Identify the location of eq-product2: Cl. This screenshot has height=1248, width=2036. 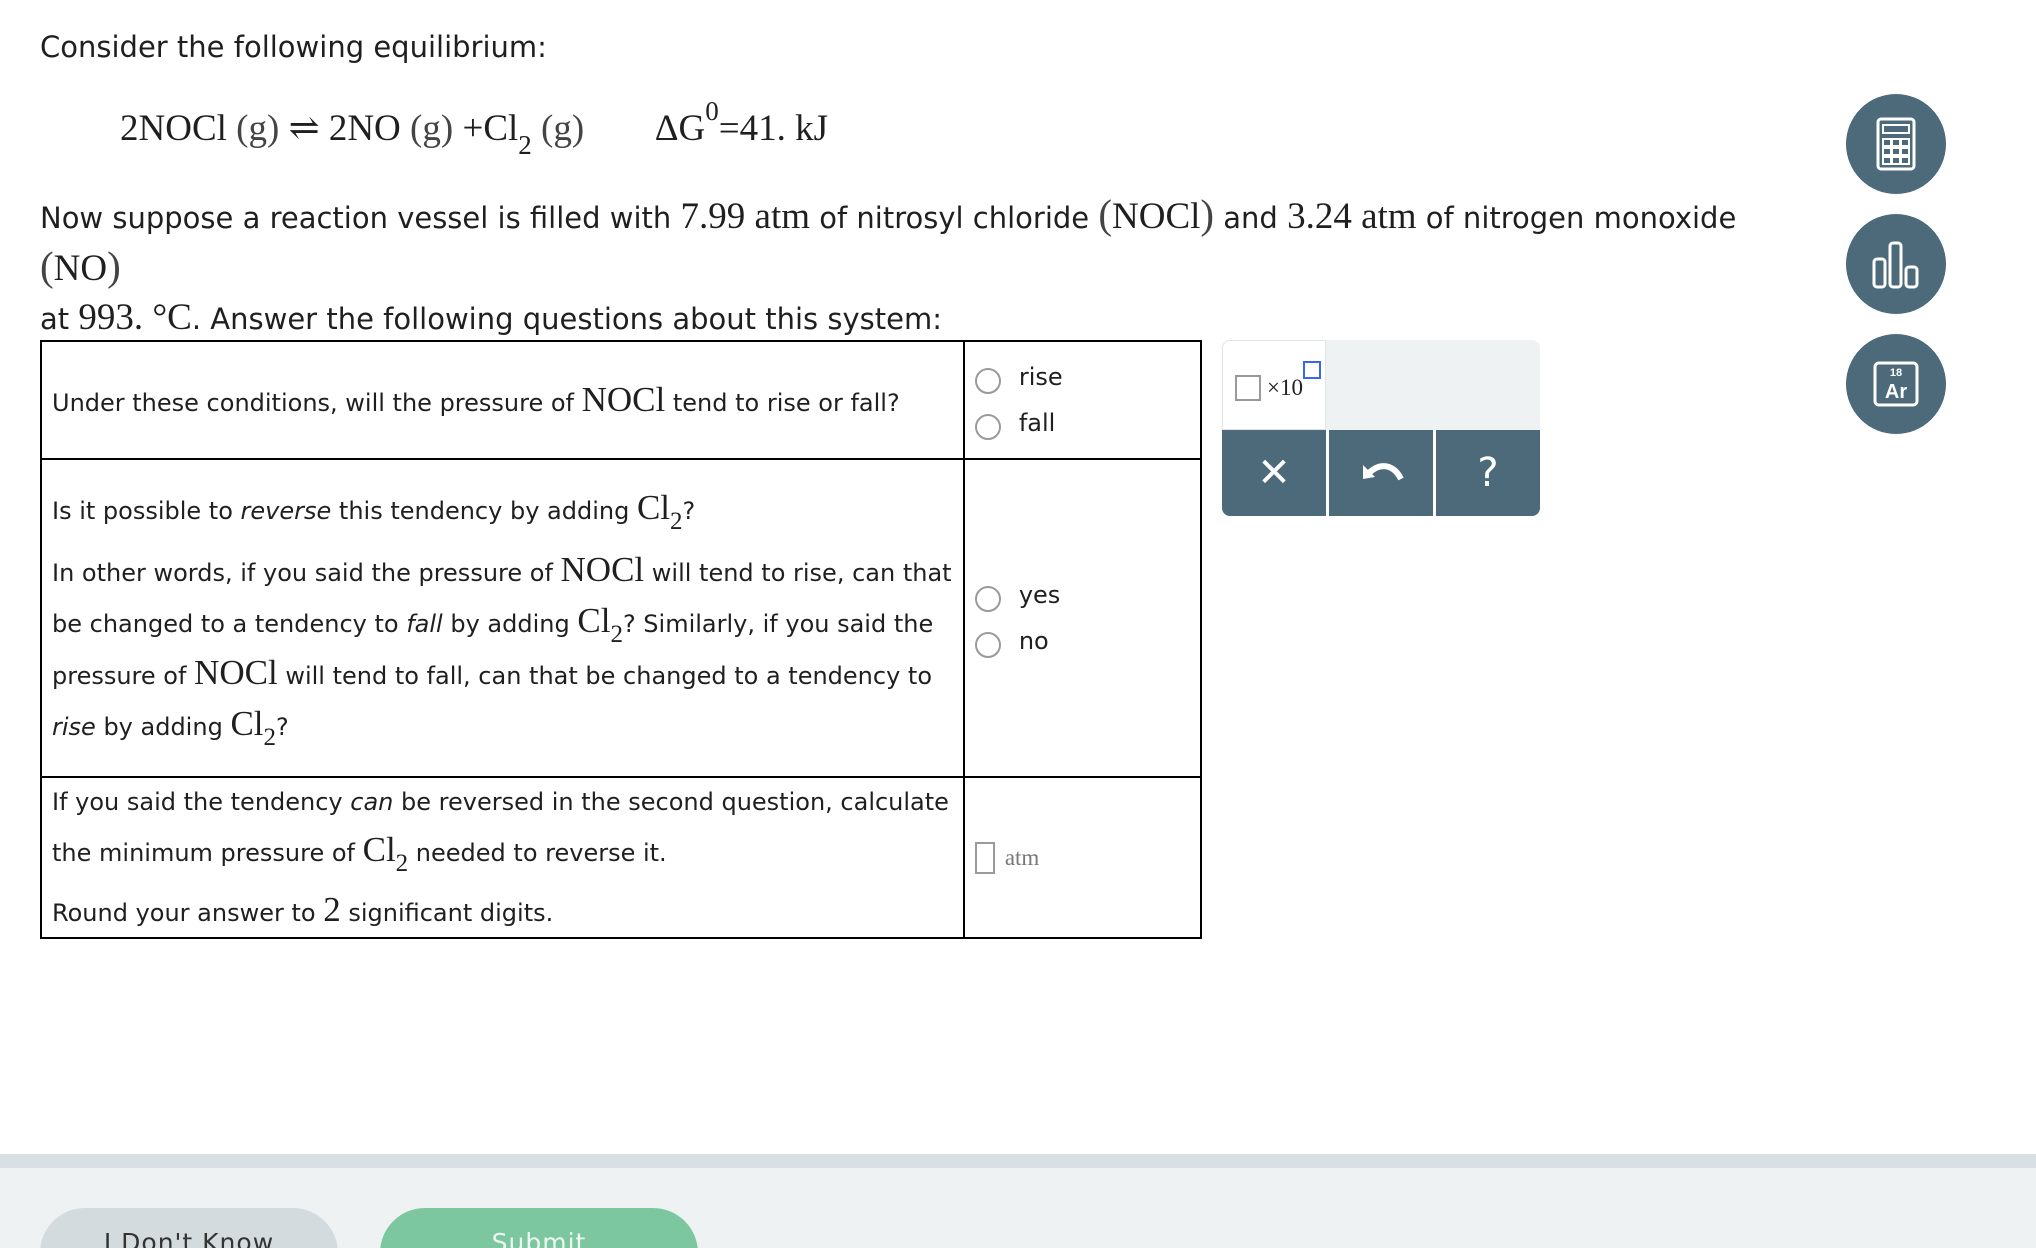
(501, 128).